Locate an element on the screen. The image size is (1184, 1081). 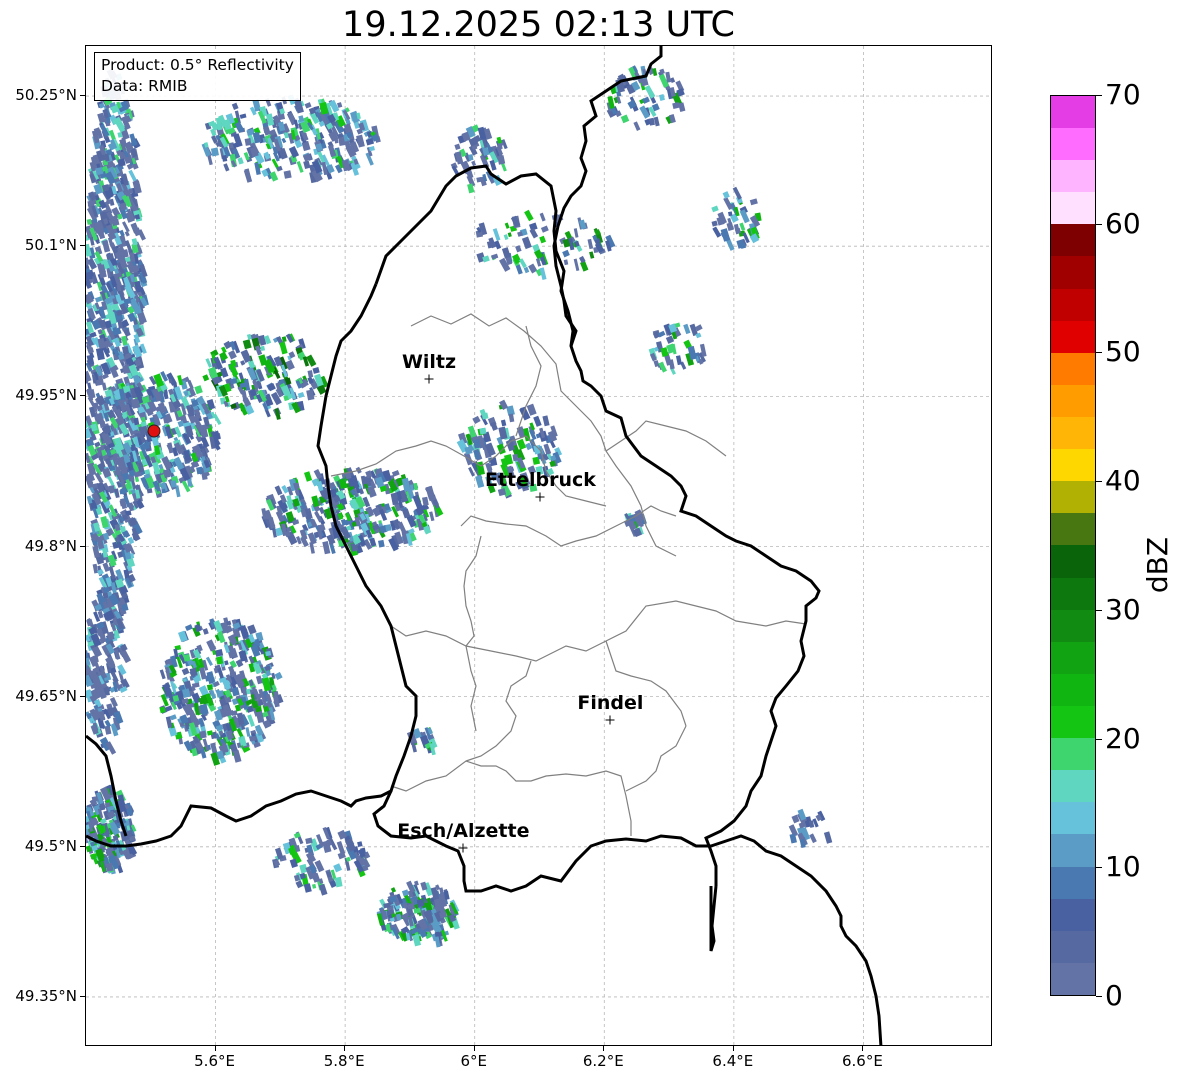
y-tick-label: 49.65°N is located at coordinates (46, 695).